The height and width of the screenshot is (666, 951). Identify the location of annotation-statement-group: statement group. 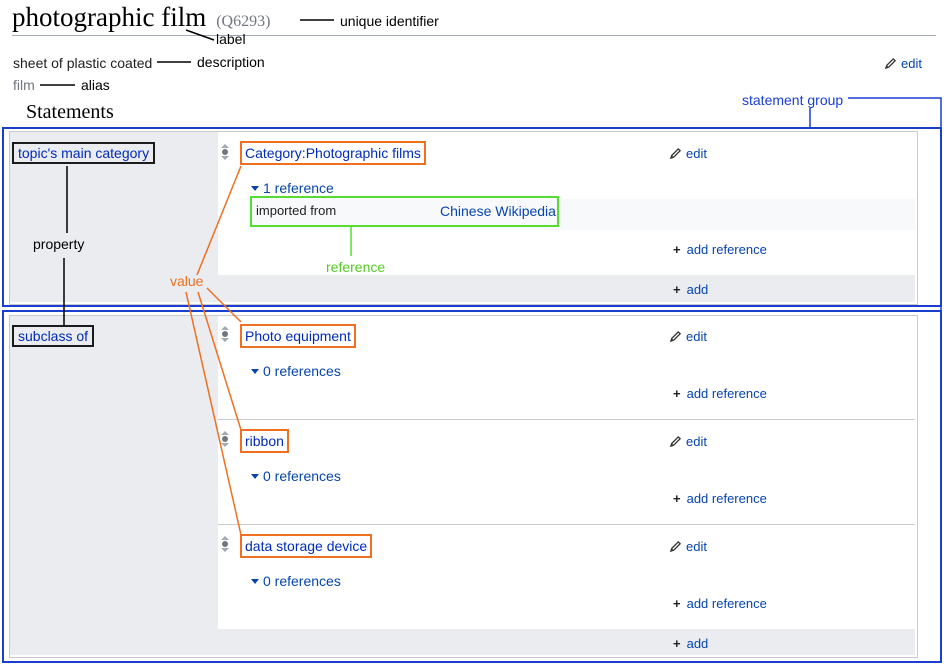
(793, 100).